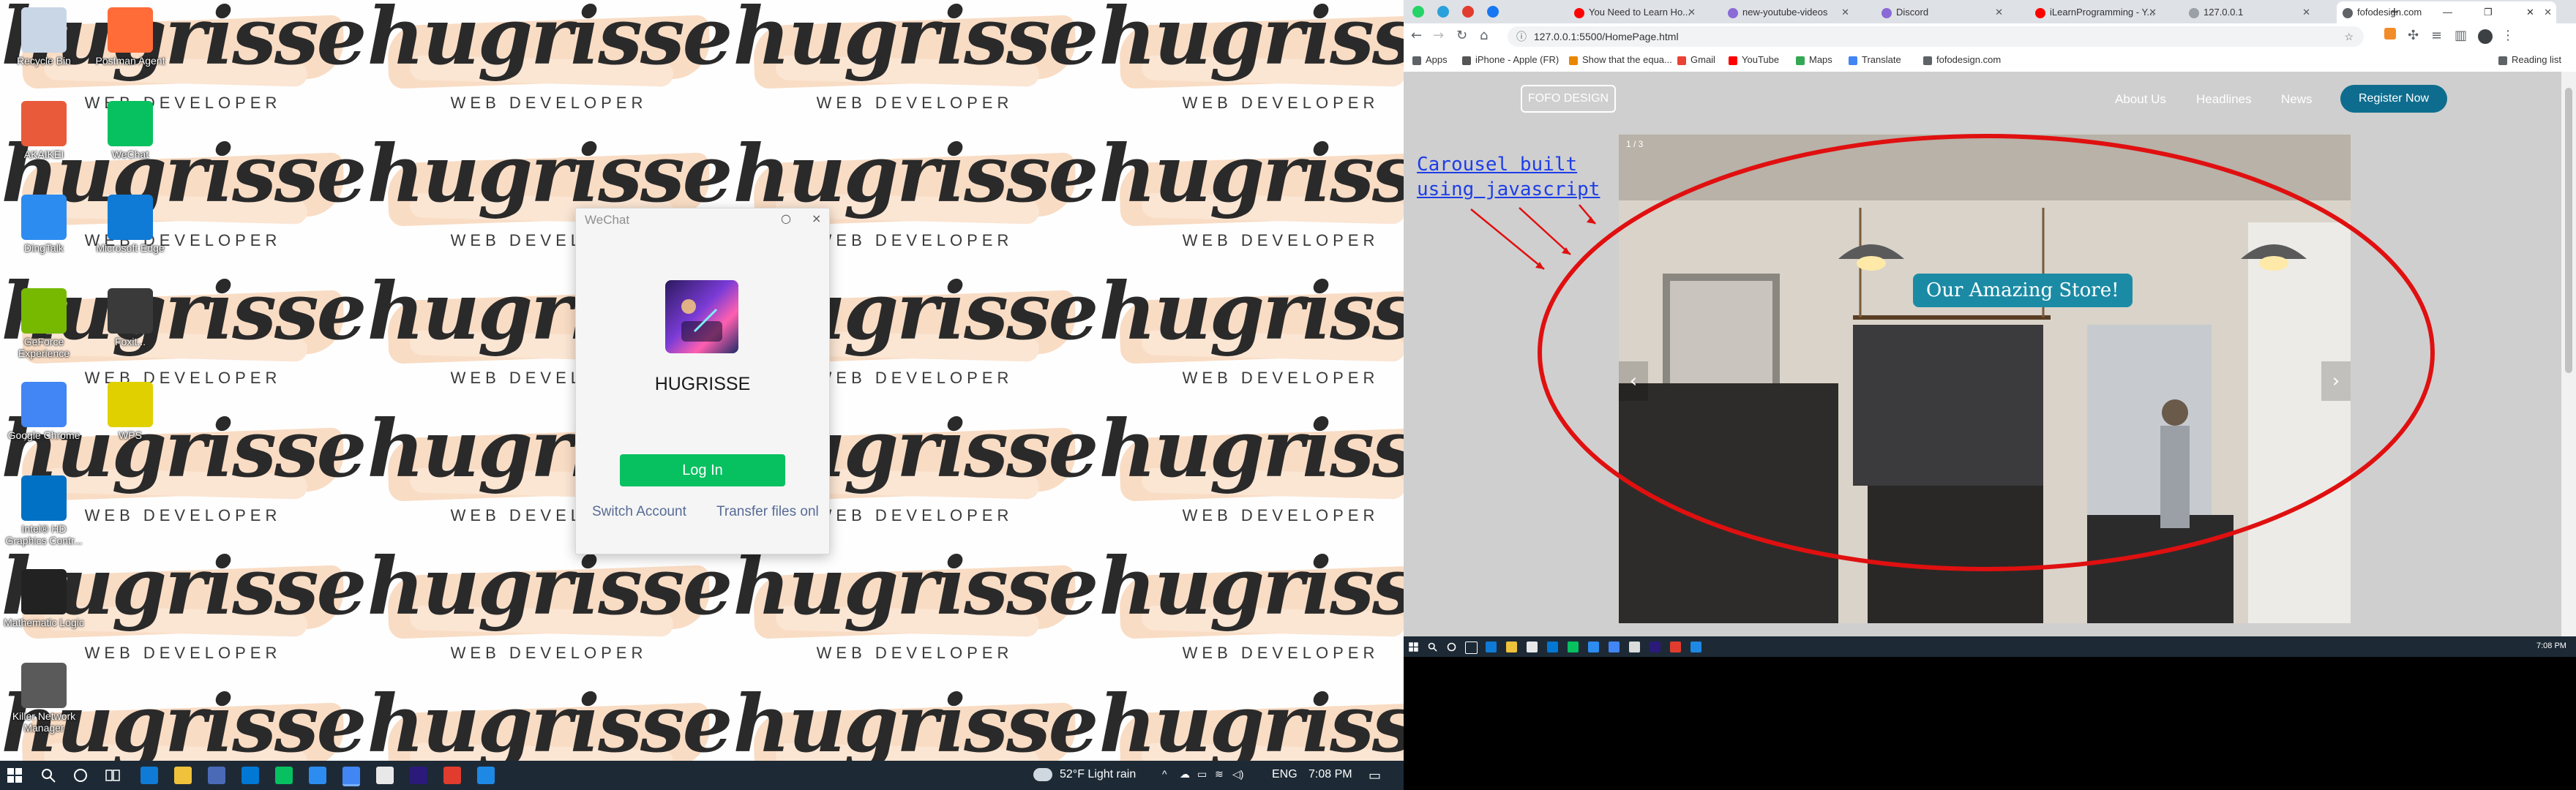  Describe the element at coordinates (2461, 35) in the screenshot. I see `sidebar-icon: ▥` at that location.